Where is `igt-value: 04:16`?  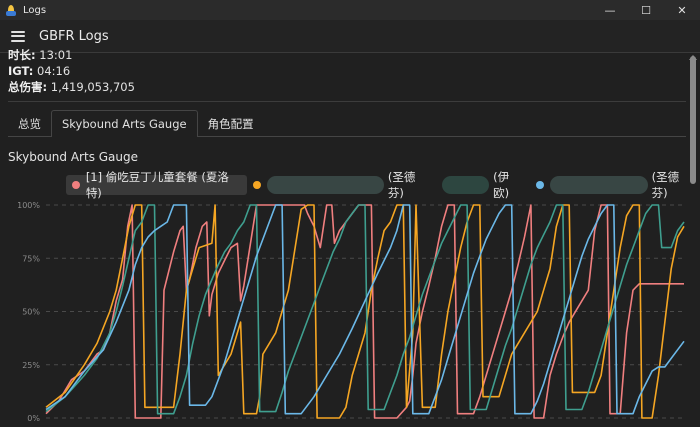
igt-value: 04:16 is located at coordinates (54, 71).